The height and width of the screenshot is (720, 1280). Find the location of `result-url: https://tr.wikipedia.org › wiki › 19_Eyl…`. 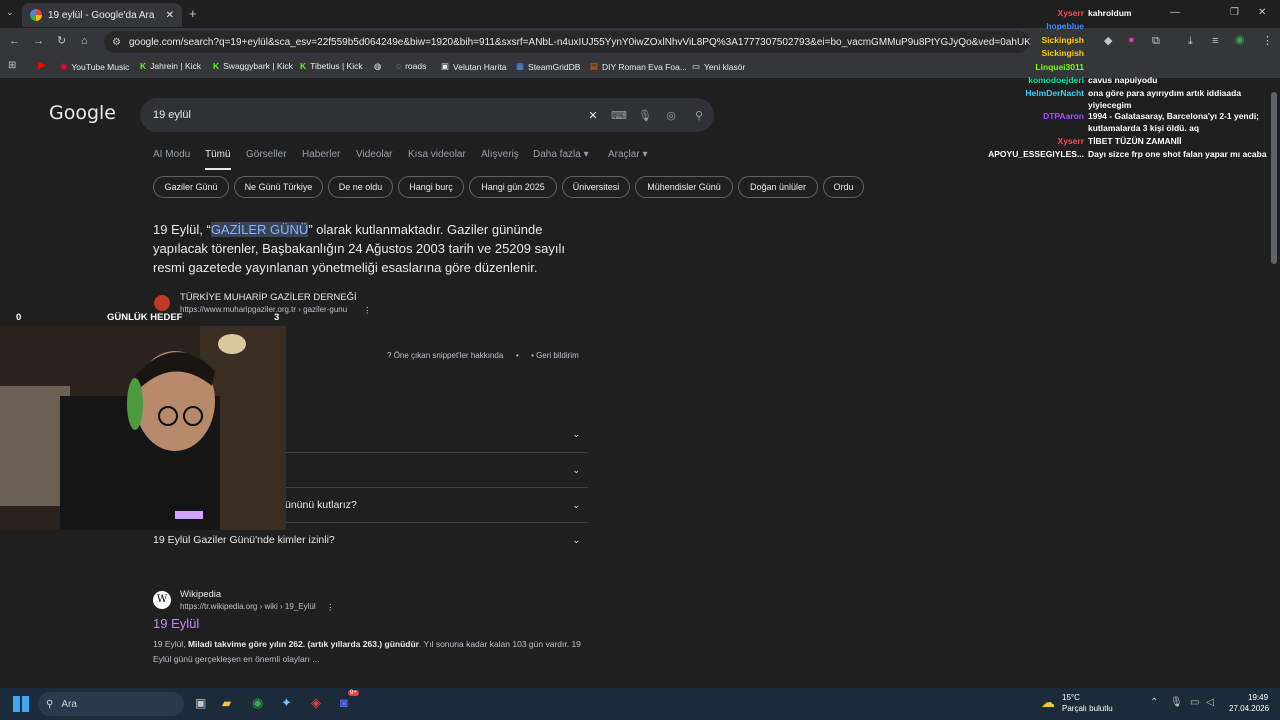

result-url: https://tr.wikipedia.org › wiki › 19_Eyl… is located at coordinates (248, 606).